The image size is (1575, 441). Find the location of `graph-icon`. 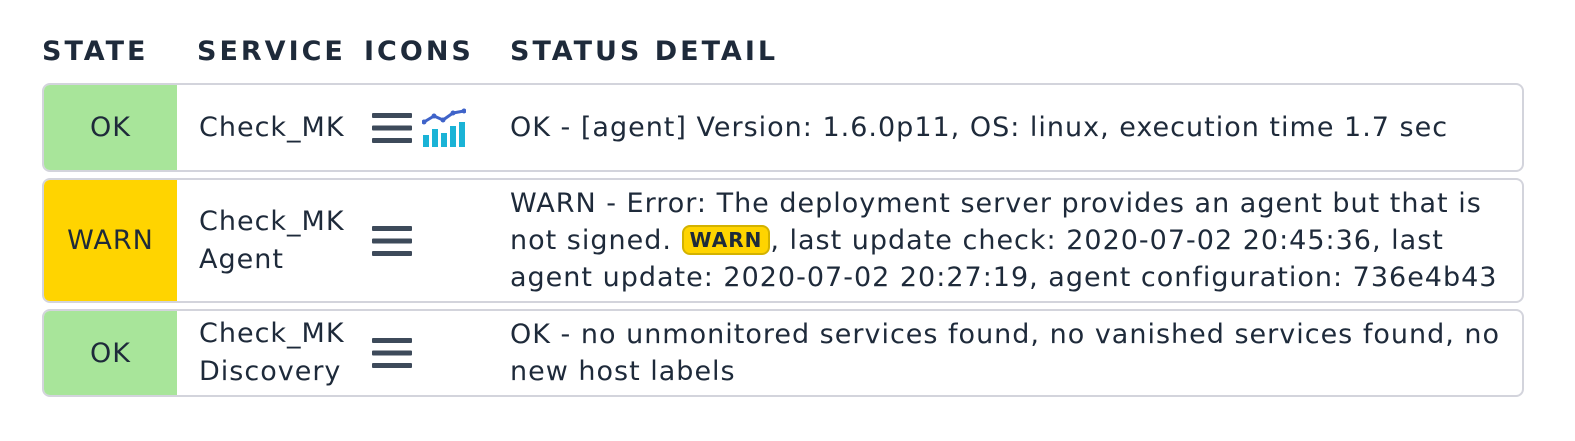

graph-icon is located at coordinates (444, 128).